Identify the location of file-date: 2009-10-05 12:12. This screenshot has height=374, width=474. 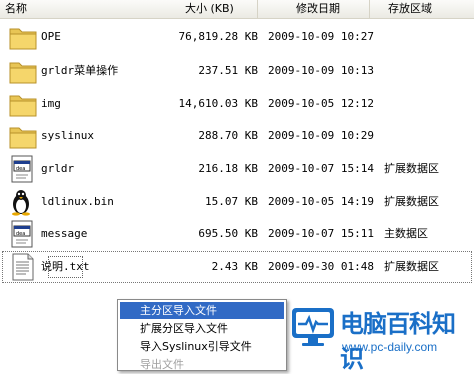
(321, 103).